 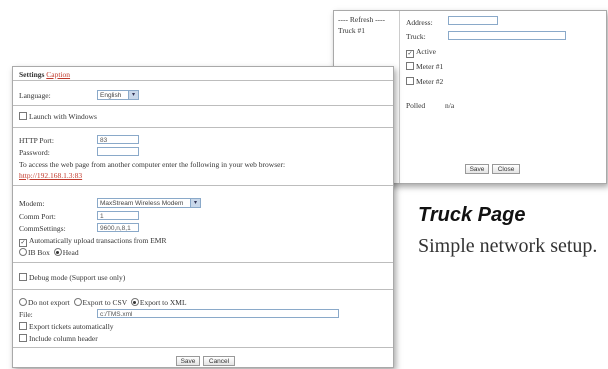 I want to click on language-label: Language:, so click(x=35, y=95).